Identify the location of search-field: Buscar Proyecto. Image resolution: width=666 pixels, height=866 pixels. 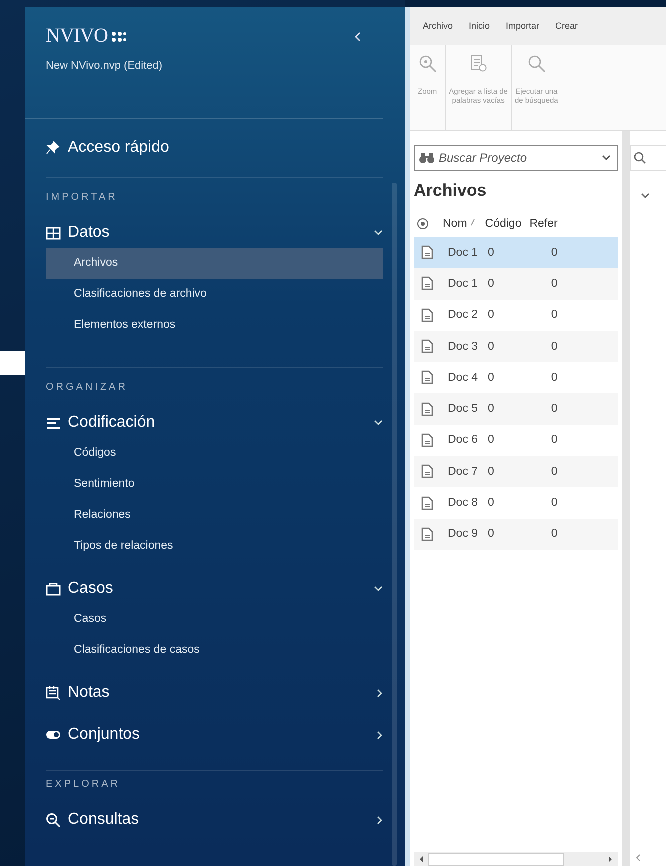
(516, 158).